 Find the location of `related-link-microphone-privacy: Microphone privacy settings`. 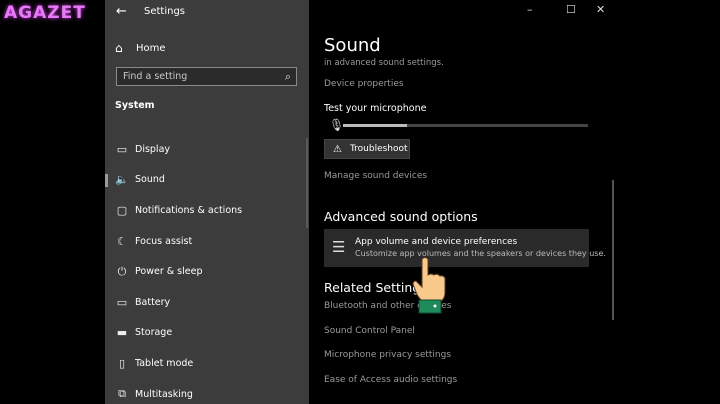

related-link-microphone-privacy: Microphone privacy settings is located at coordinates (387, 355).